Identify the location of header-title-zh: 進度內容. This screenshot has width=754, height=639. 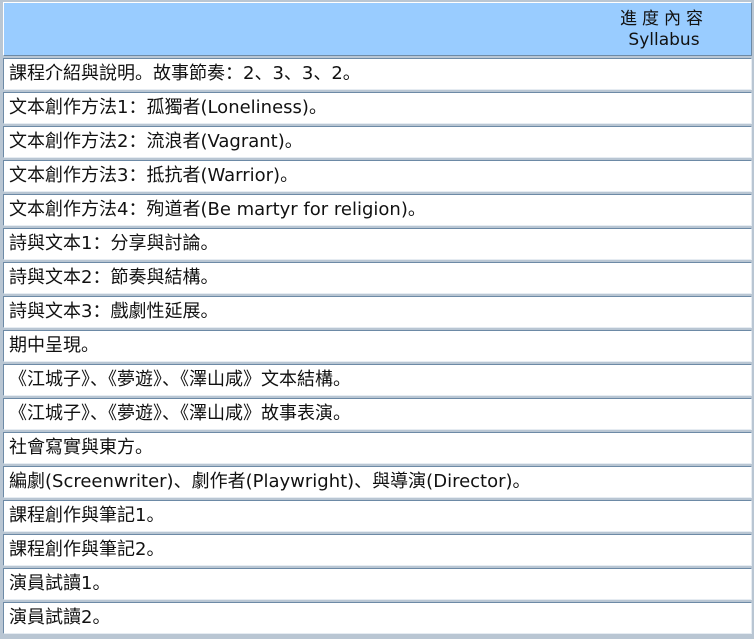
(664, 19).